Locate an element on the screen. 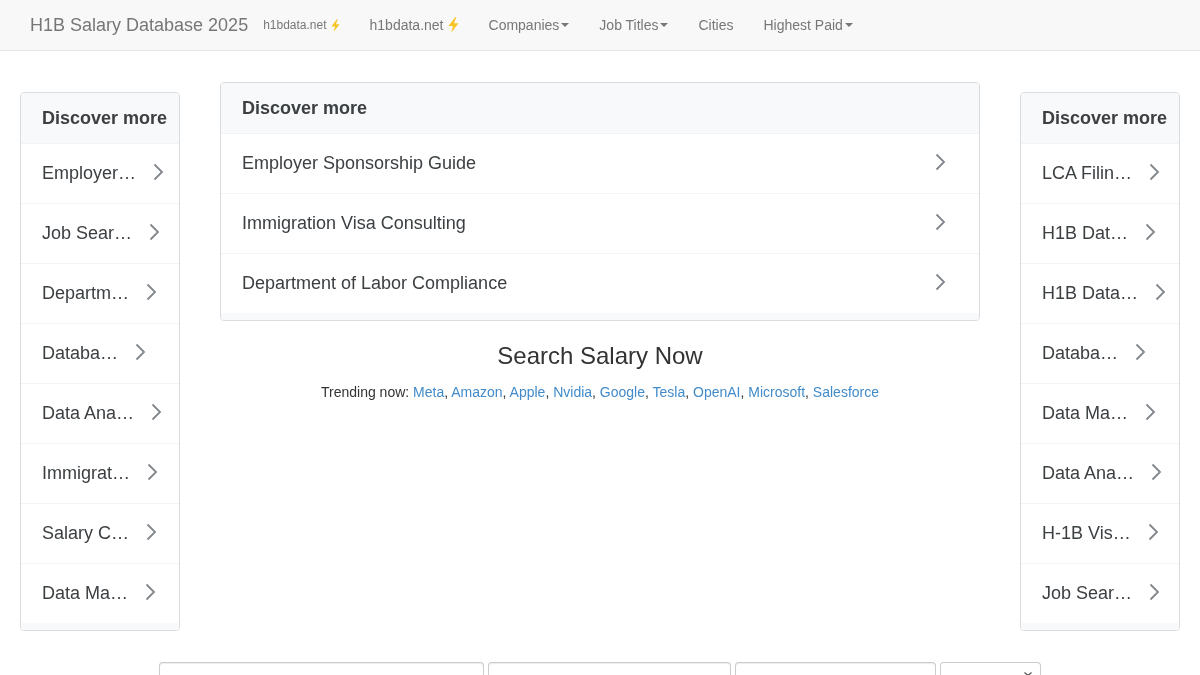 This screenshot has height=675, width=1200. discover-link: Immigration Visa Consulting is located at coordinates (600, 223).